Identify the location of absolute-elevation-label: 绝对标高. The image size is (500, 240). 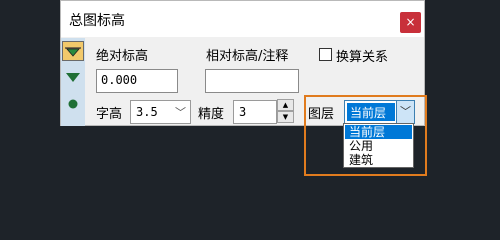
(122, 56).